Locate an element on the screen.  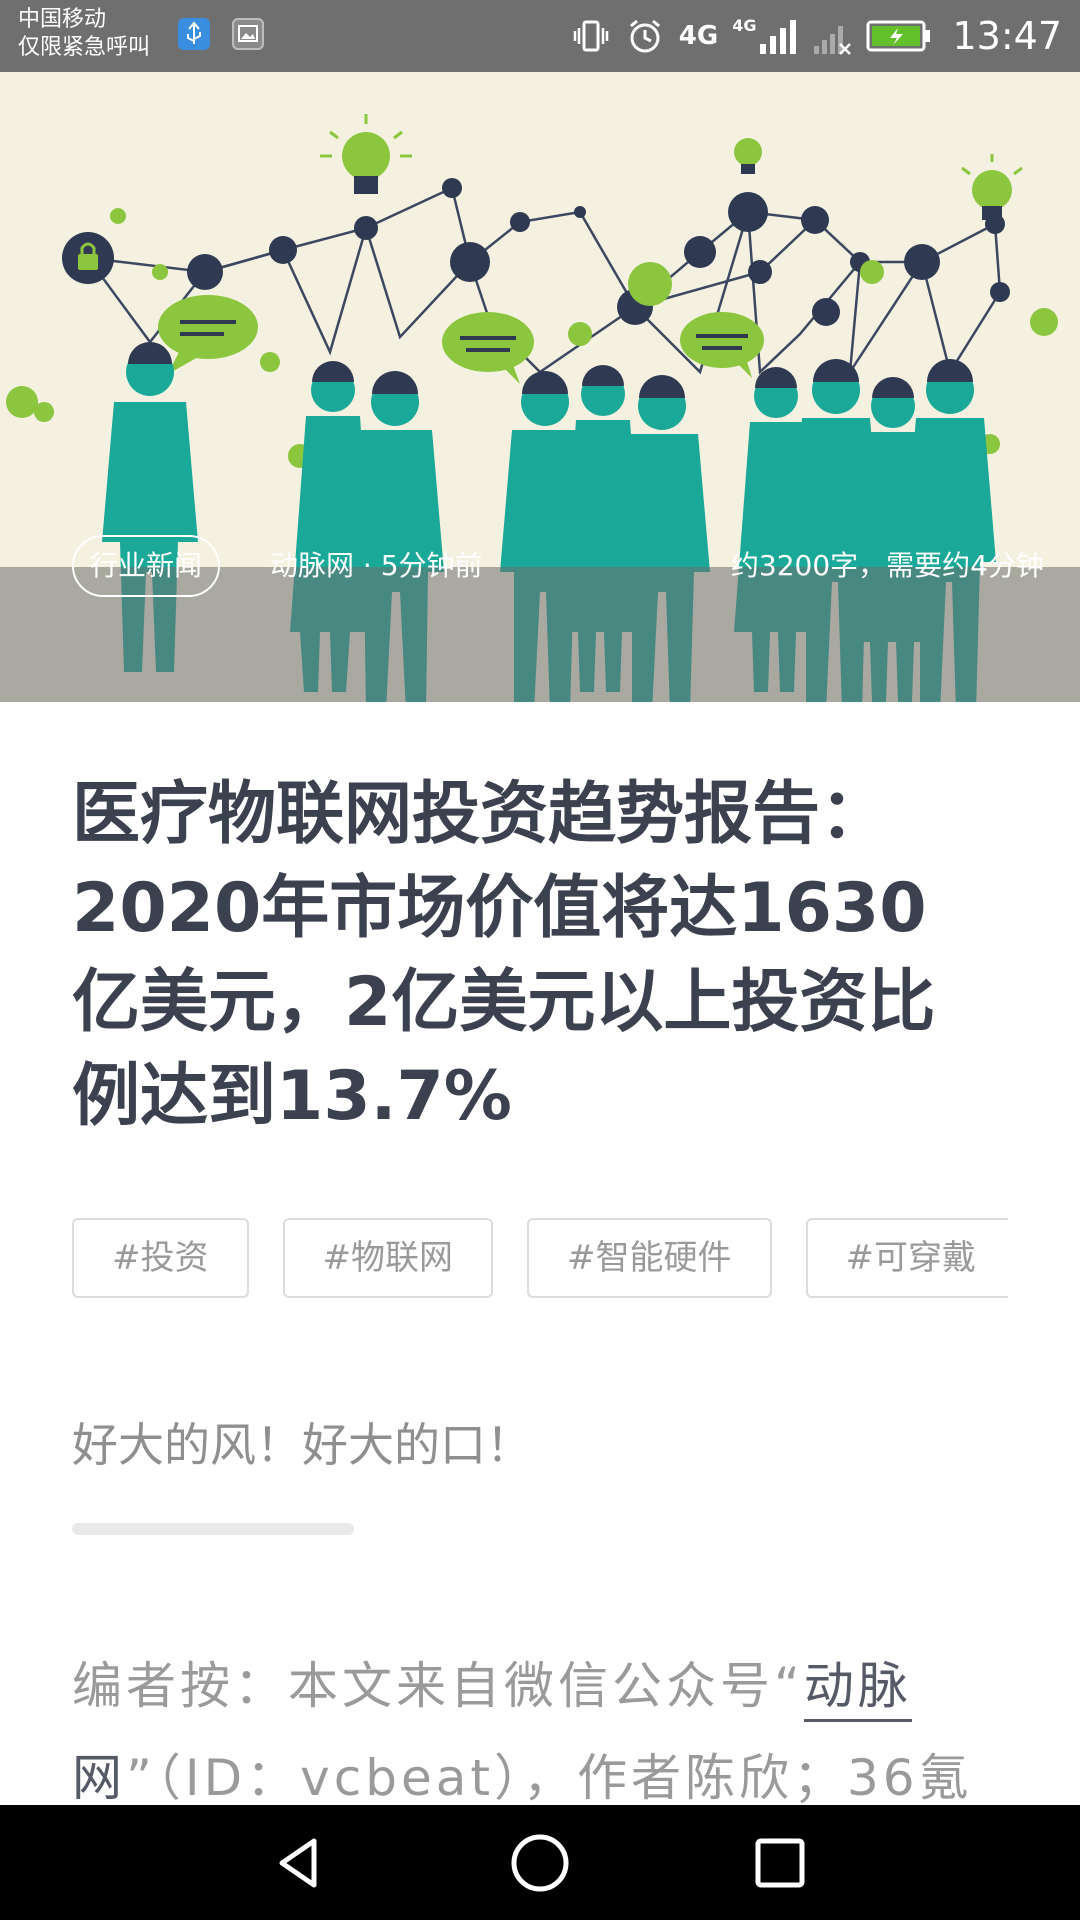
status-icons: 4G 4G 13:47 is located at coordinates (816, 36).